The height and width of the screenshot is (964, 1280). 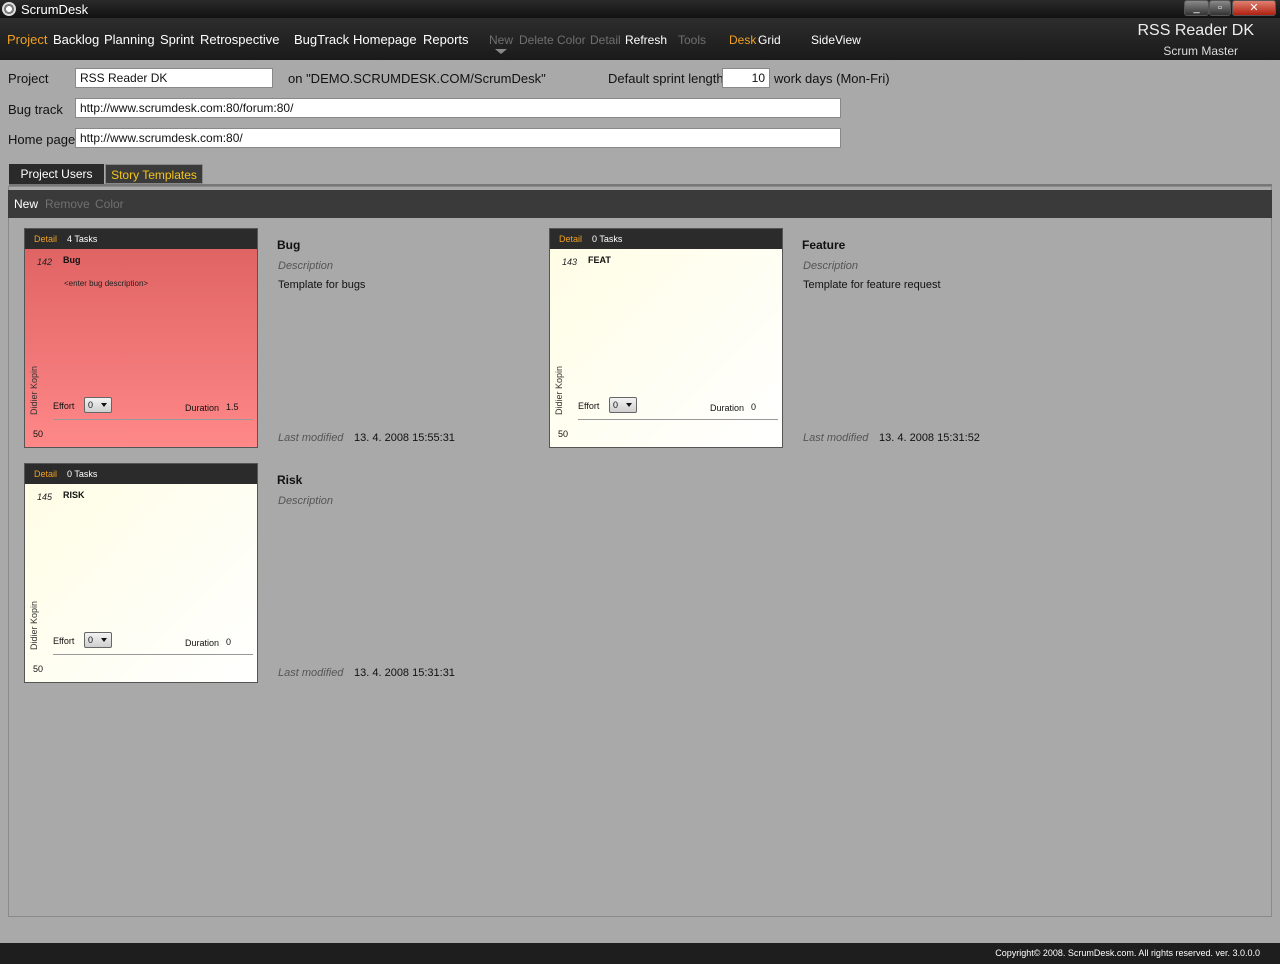 I want to click on new-dropdown-caret-icon, so click(x=501, y=51).